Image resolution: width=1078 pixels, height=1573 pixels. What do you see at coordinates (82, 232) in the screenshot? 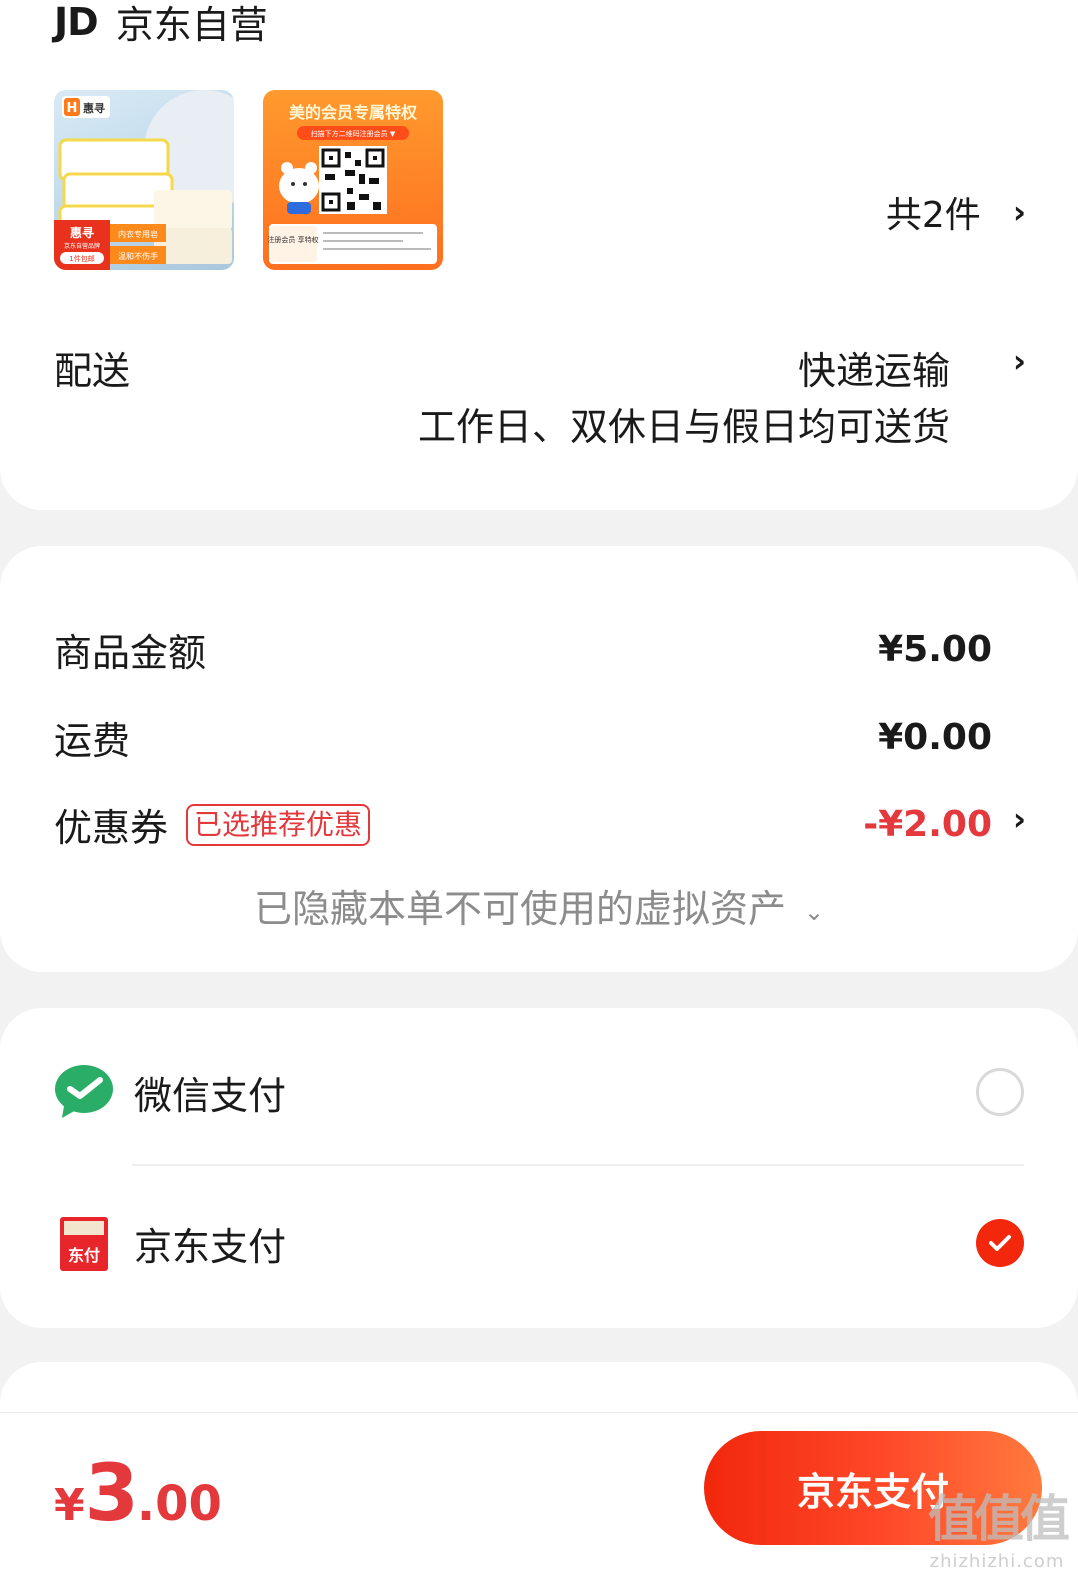
I see `thumb-badge-brand: 惠寻` at bounding box center [82, 232].